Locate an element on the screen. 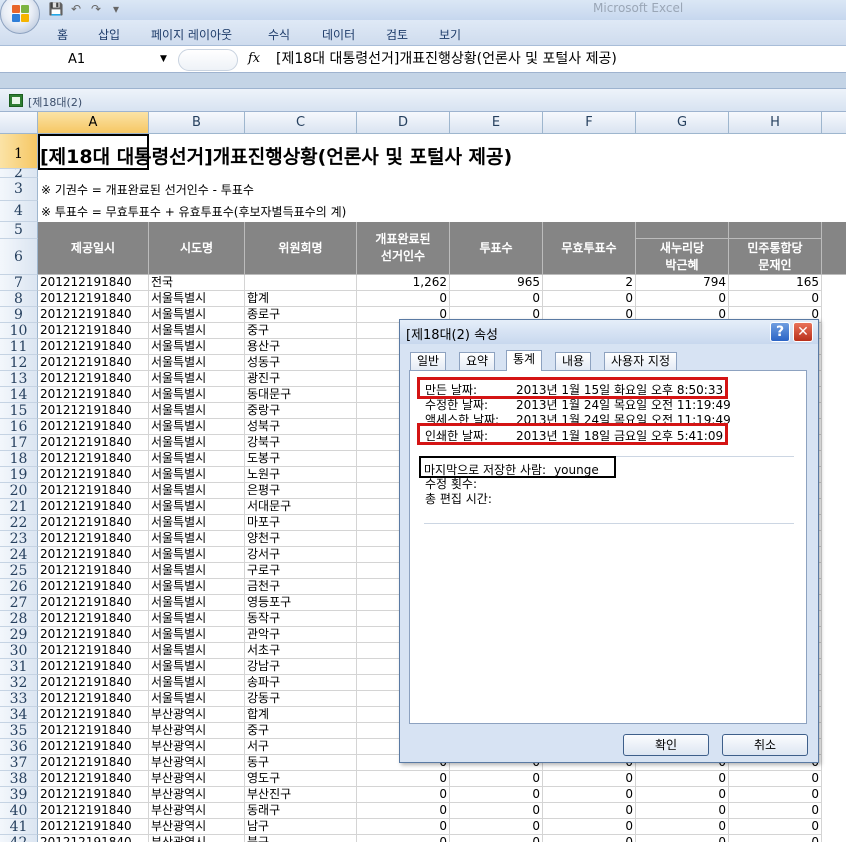 This screenshot has height=842, width=846. tab-summary: 요약 is located at coordinates (477, 361).